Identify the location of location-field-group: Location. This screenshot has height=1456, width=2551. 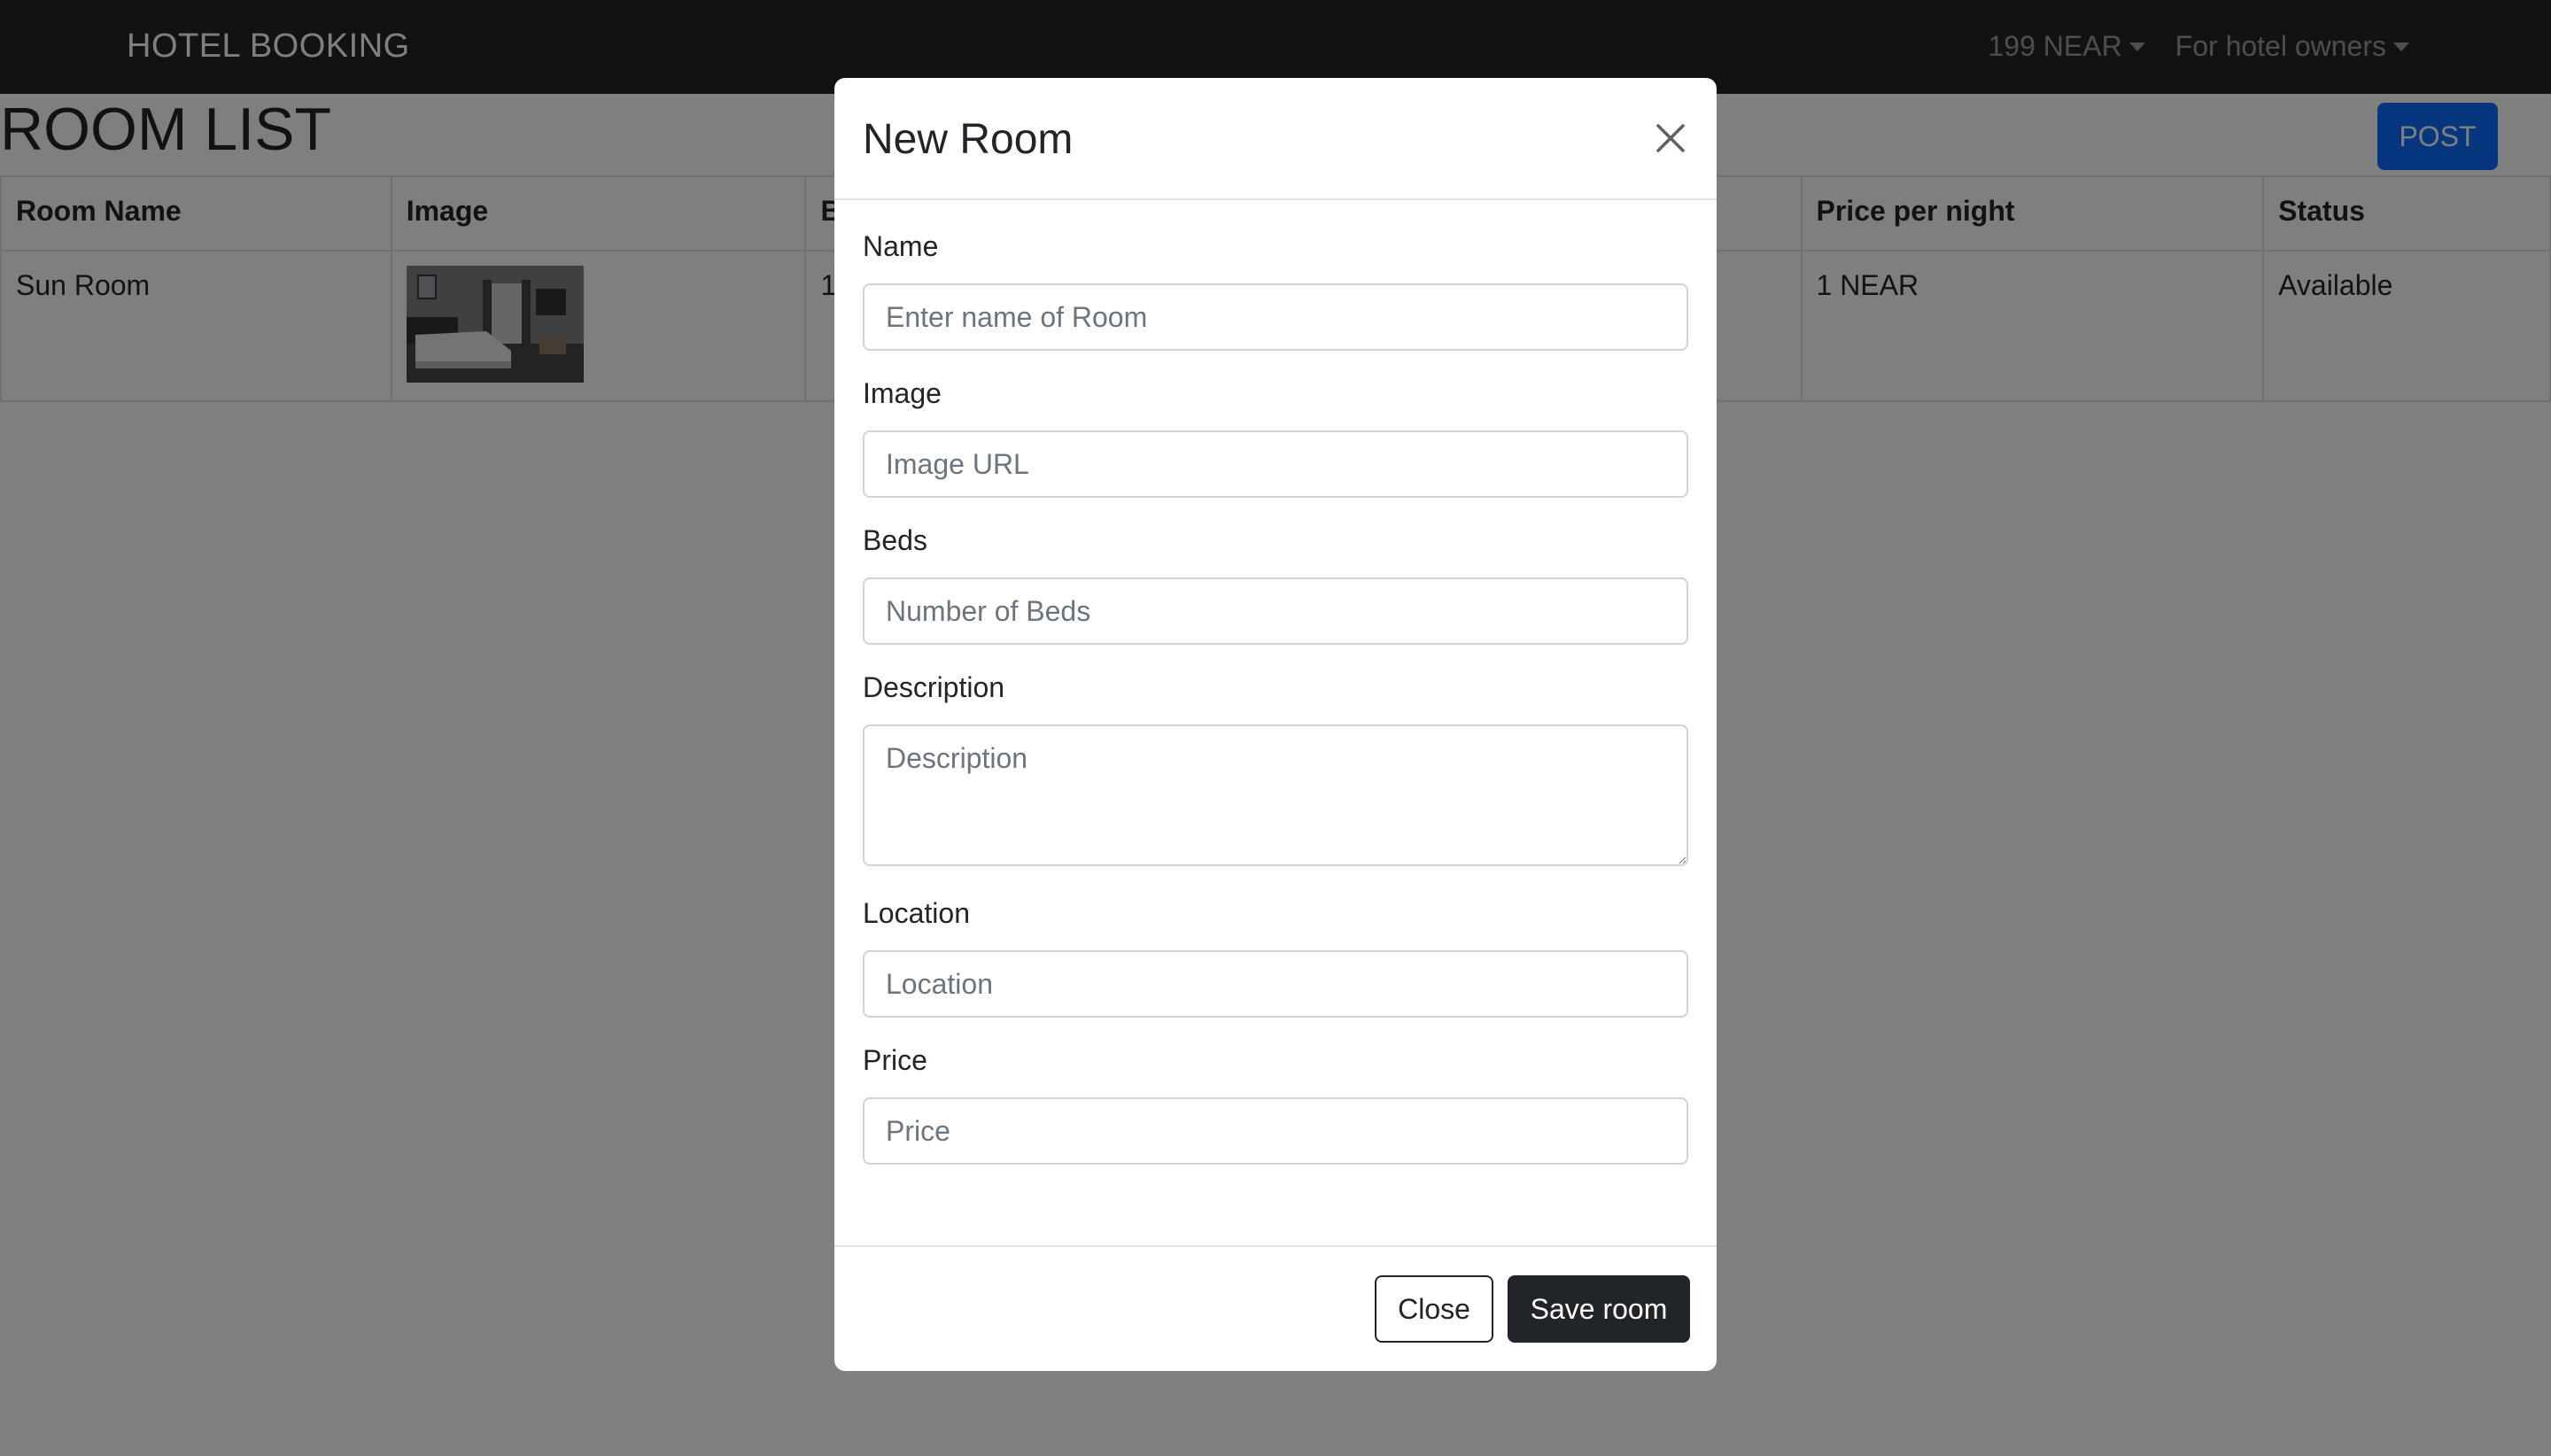
(1275, 956).